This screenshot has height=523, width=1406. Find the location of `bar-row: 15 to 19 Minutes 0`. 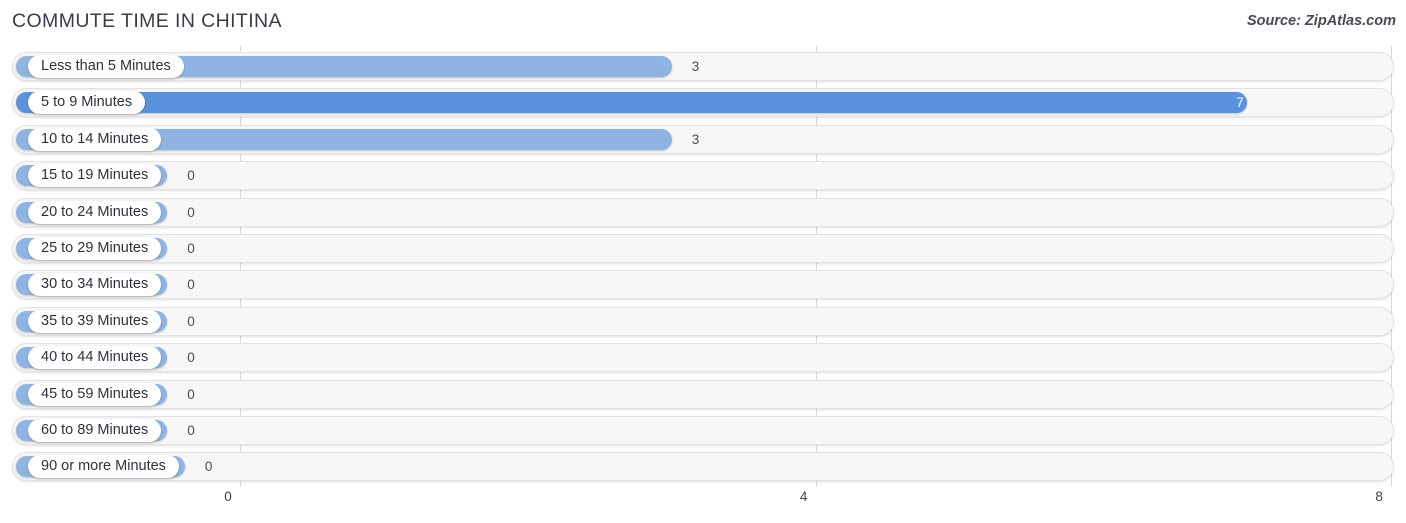

bar-row: 15 to 19 Minutes 0 is located at coordinates (703, 176).